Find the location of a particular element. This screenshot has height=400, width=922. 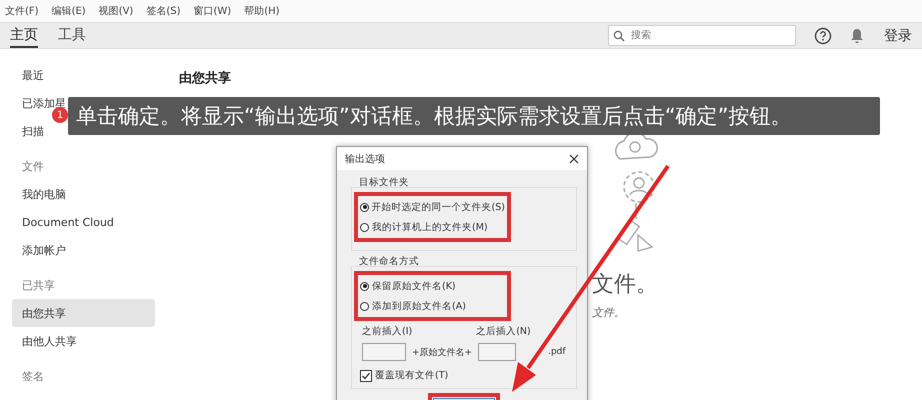

menu-item: 编辑(E) is located at coordinates (69, 11).